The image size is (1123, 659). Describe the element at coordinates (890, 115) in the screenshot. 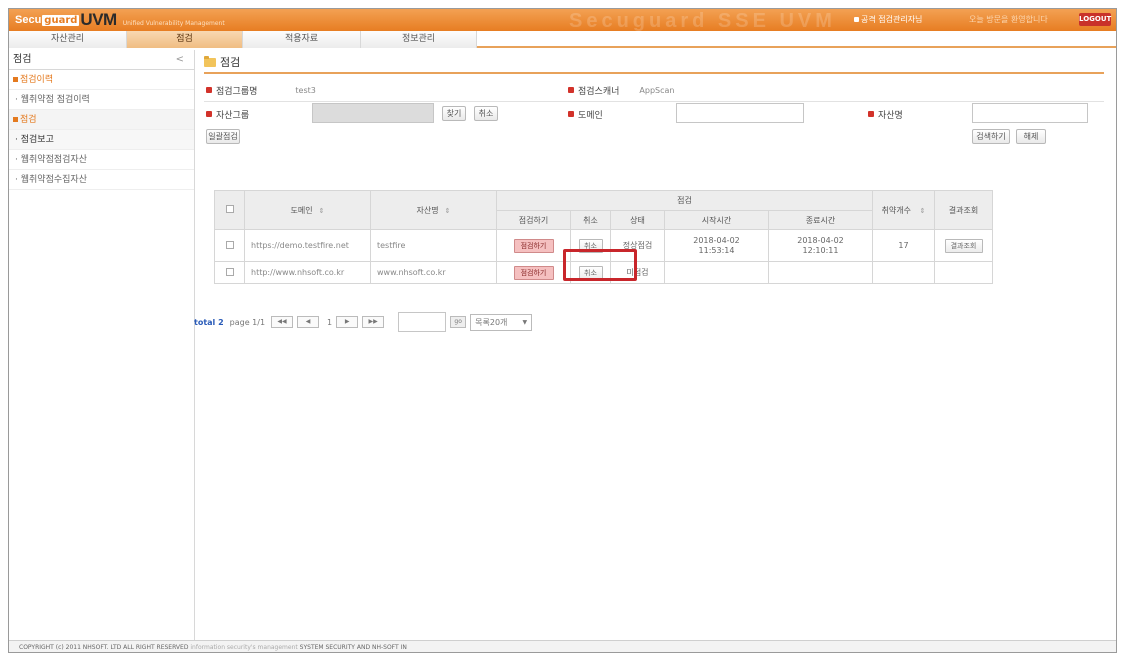

I see `asset-name-label-text: 자산명` at that location.